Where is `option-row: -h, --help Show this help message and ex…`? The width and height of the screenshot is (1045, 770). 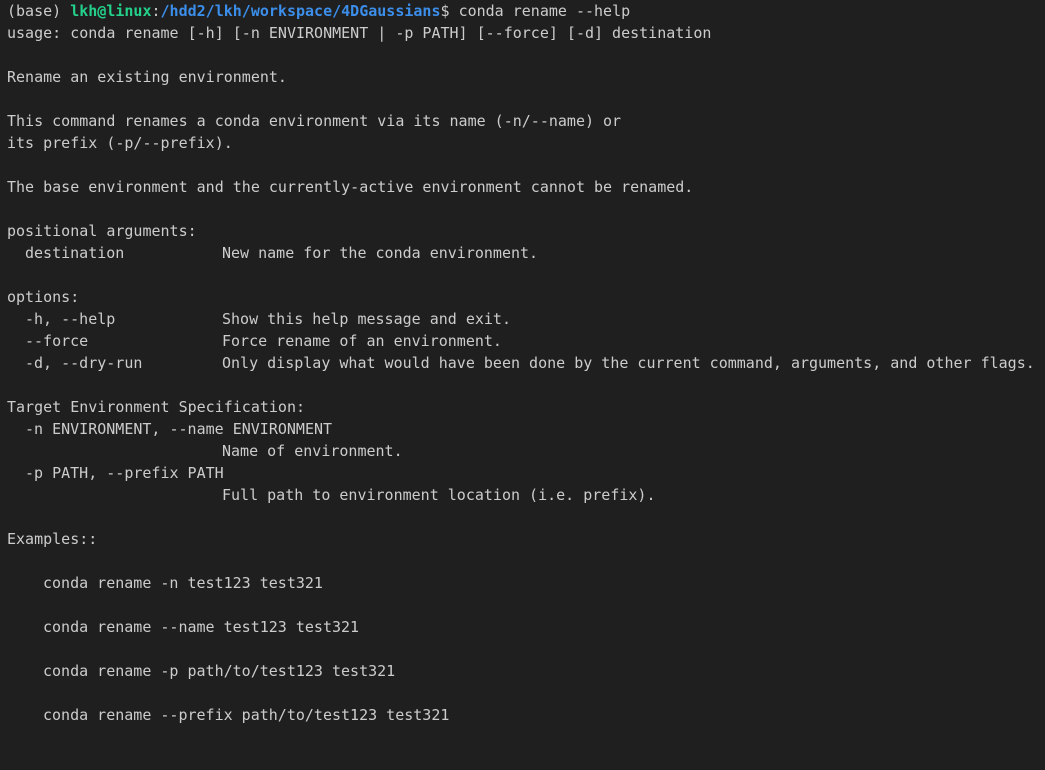
option-row: -h, --help Show this help message and ex… is located at coordinates (526, 319).